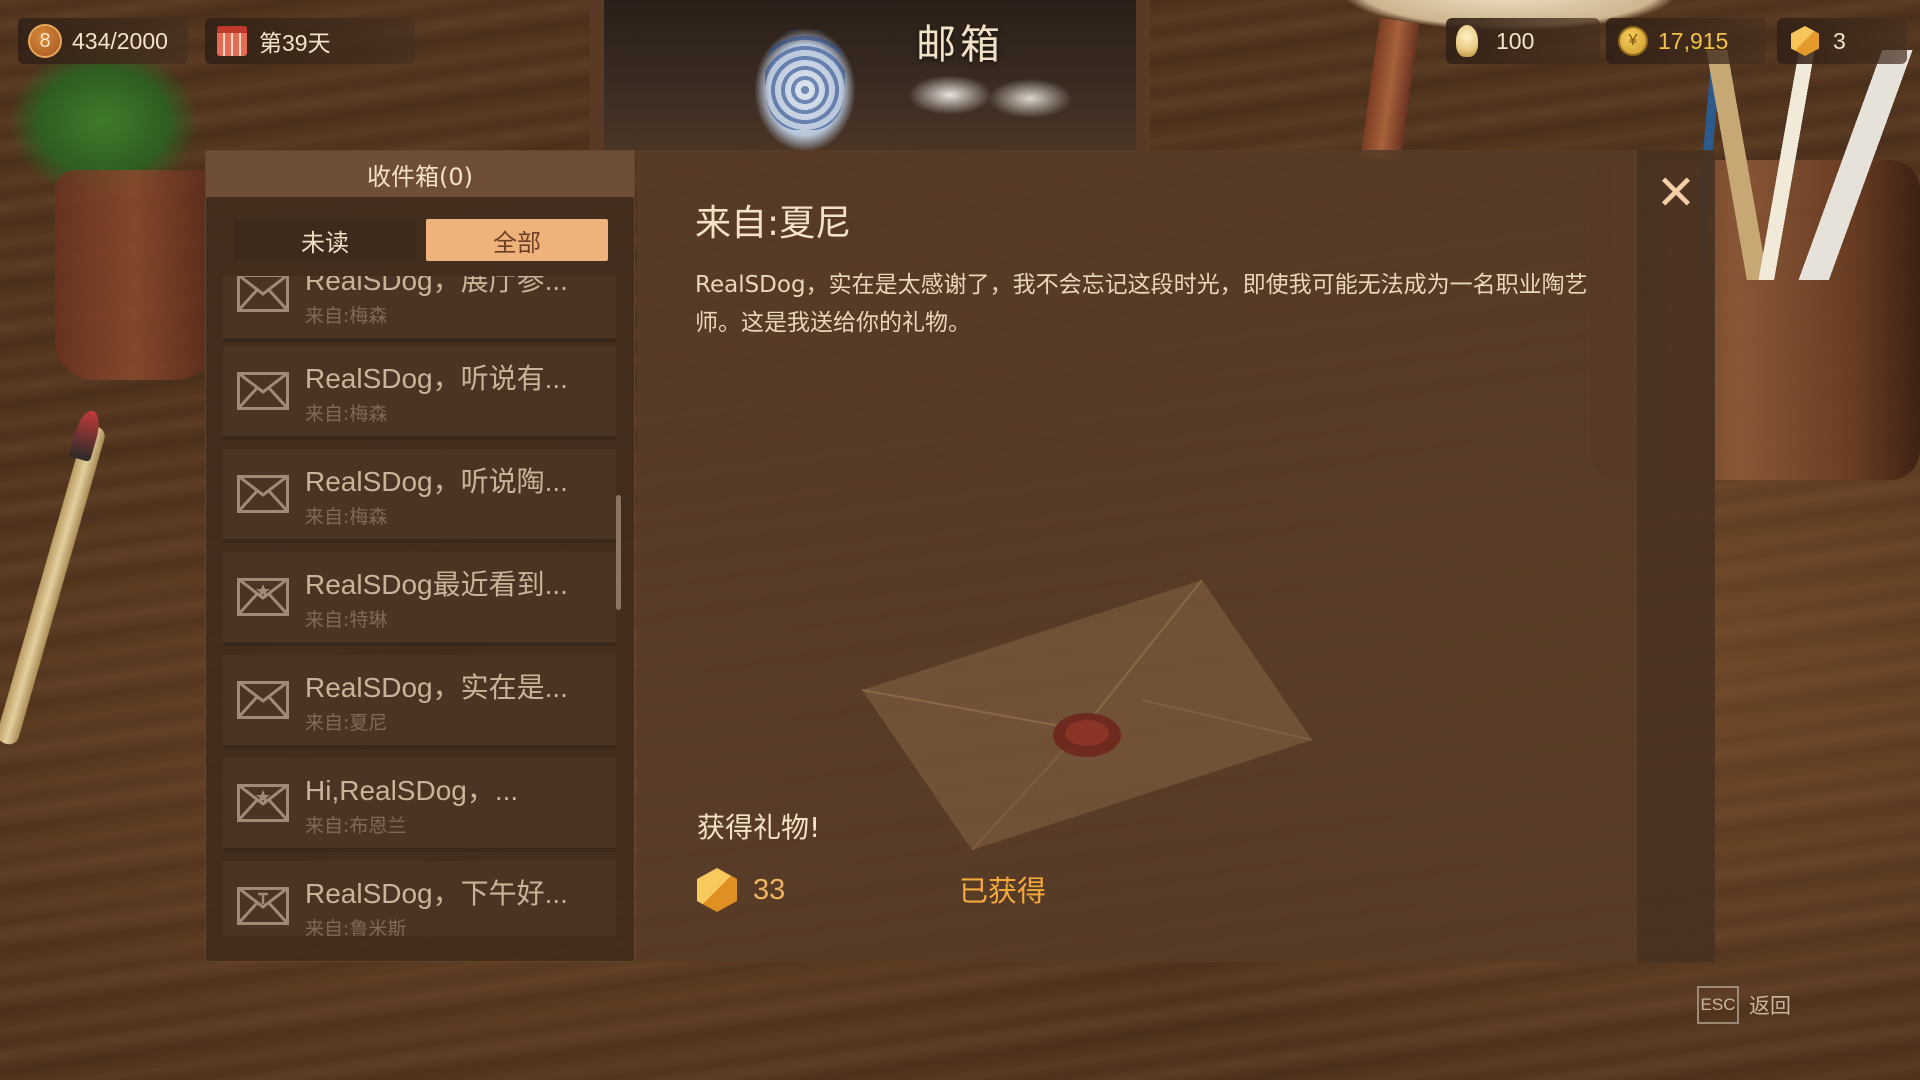 The image size is (1920, 1080). I want to click on calendar-icon, so click(232, 41).